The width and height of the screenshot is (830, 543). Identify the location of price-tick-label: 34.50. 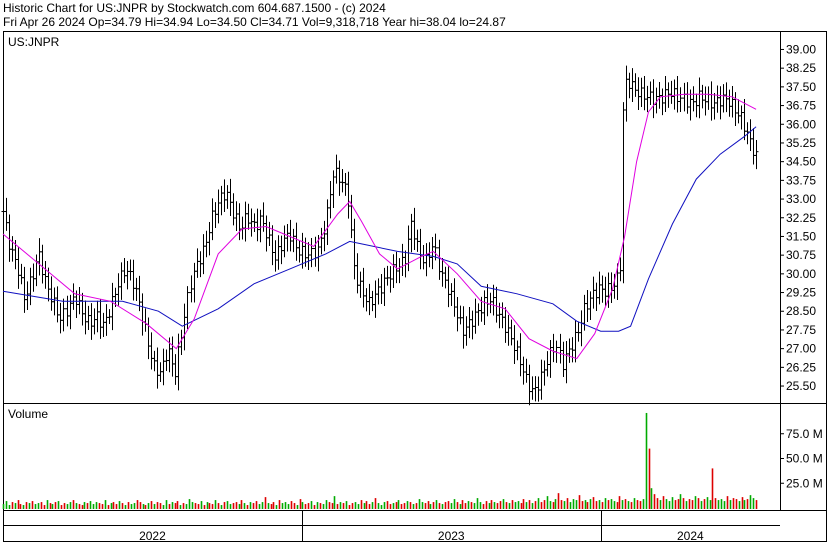
(801, 162).